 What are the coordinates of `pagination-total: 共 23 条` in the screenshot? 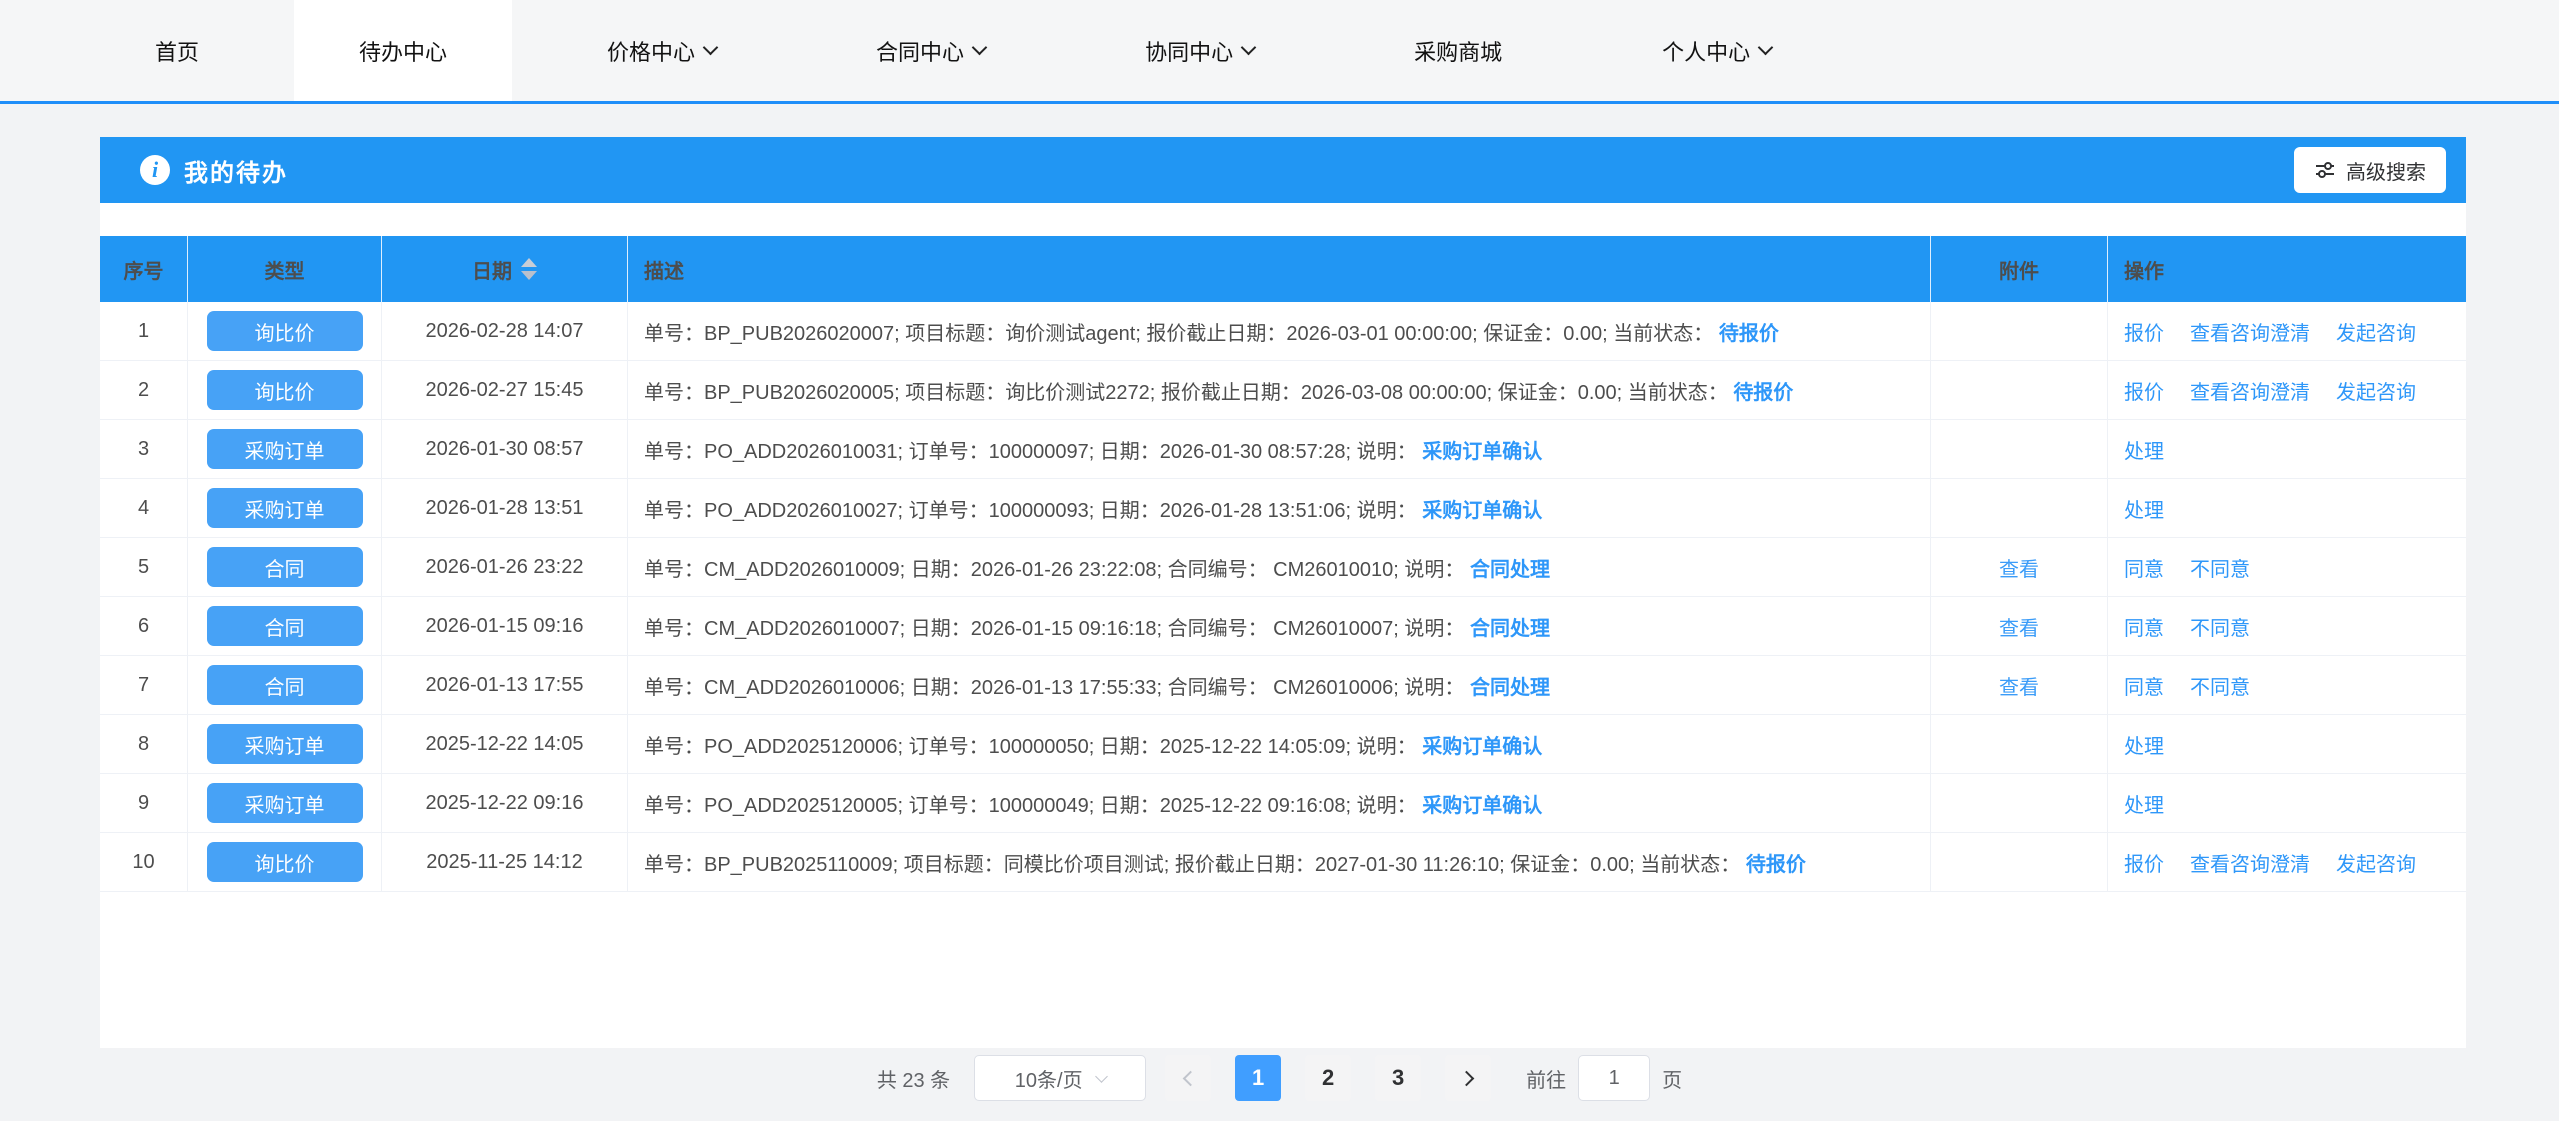 It's located at (913, 1080).